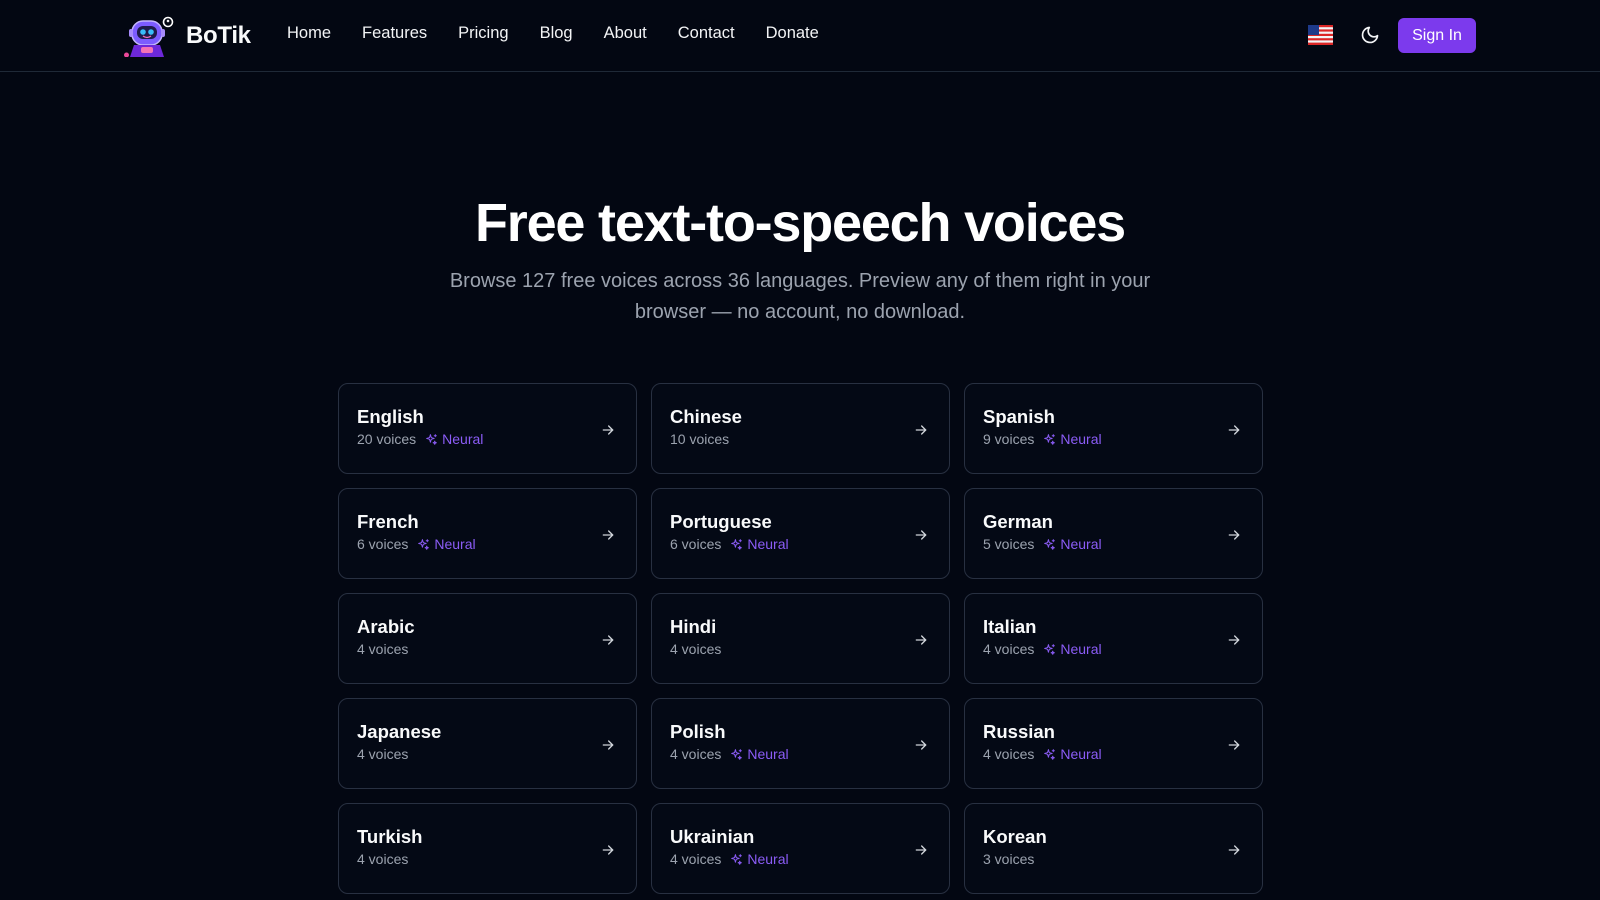 The height and width of the screenshot is (900, 1600). Describe the element at coordinates (390, 836) in the screenshot. I see `language-name: Turkish` at that location.